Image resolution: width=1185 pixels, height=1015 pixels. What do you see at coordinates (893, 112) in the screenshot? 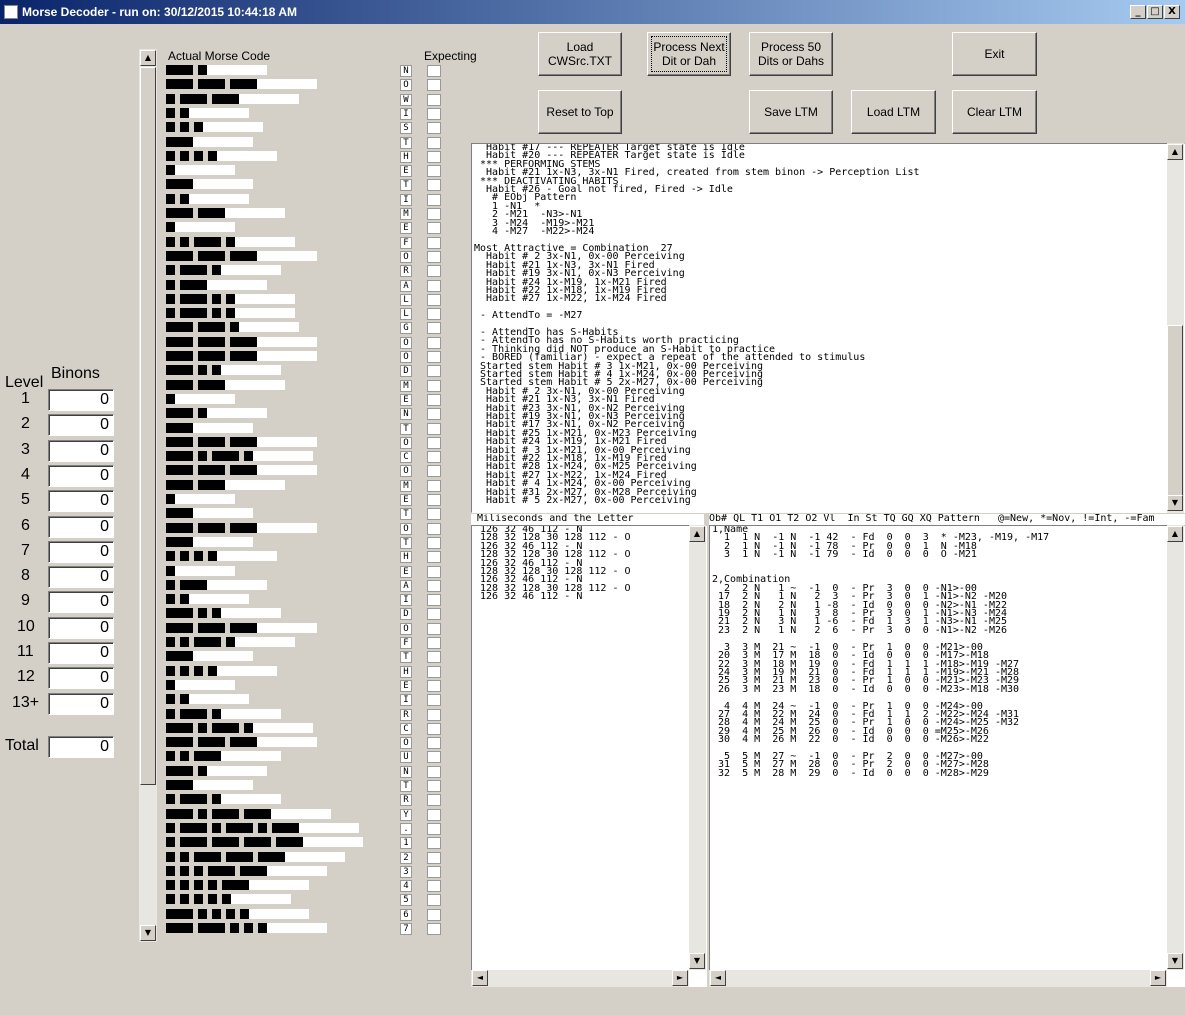
I see `load-ltm-button: Load LTM` at bounding box center [893, 112].